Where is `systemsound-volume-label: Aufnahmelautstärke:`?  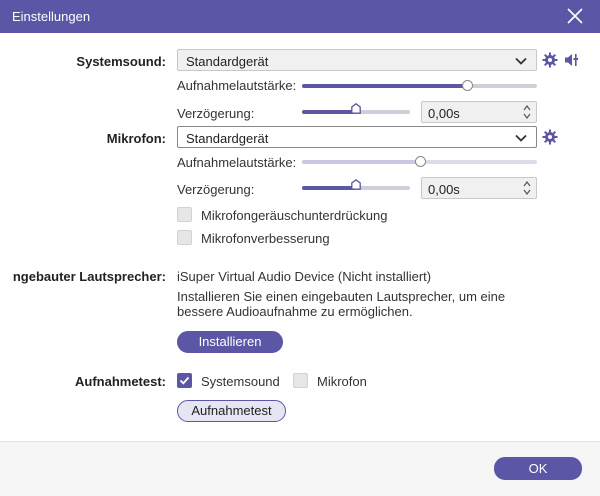
systemsound-volume-label: Aufnahmelautstärke: is located at coordinates (237, 85).